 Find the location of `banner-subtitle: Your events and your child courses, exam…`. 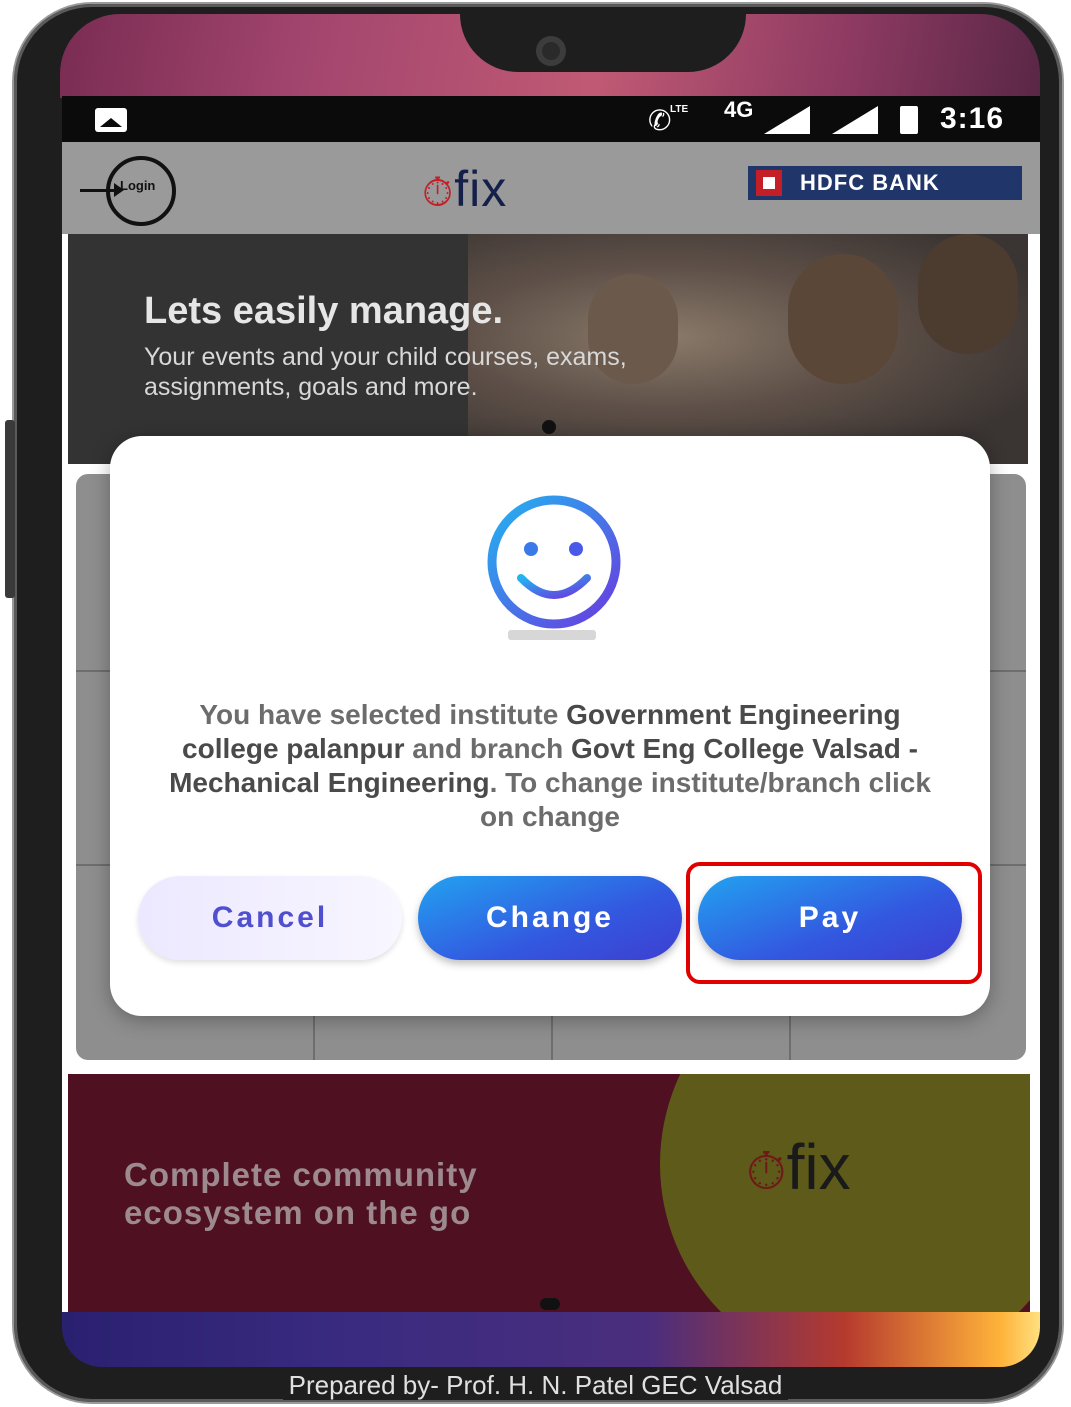

banner-subtitle: Your events and your child courses, exam… is located at coordinates (385, 372).